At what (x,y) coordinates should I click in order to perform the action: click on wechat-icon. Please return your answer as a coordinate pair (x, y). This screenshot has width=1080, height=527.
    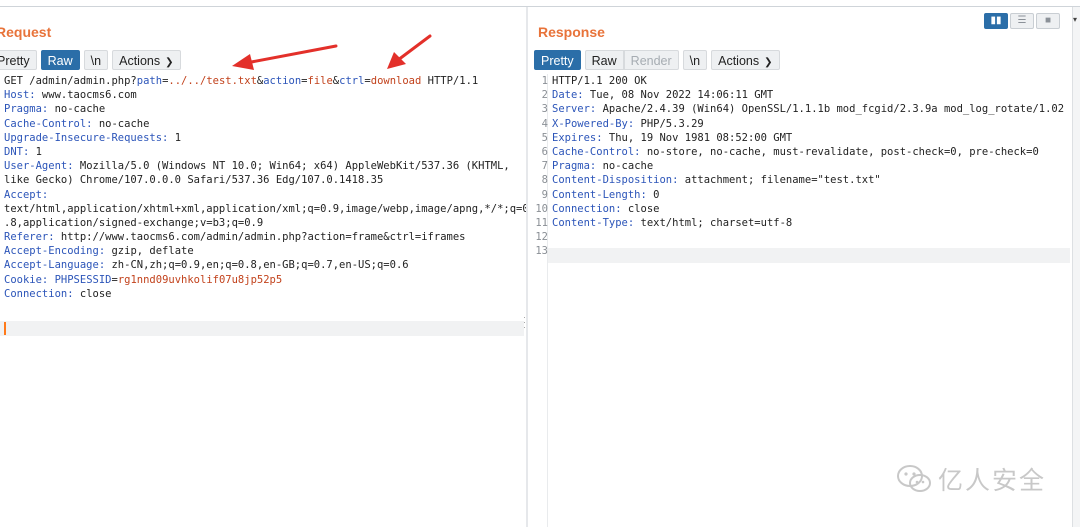
    Looking at the image, I should click on (914, 478).